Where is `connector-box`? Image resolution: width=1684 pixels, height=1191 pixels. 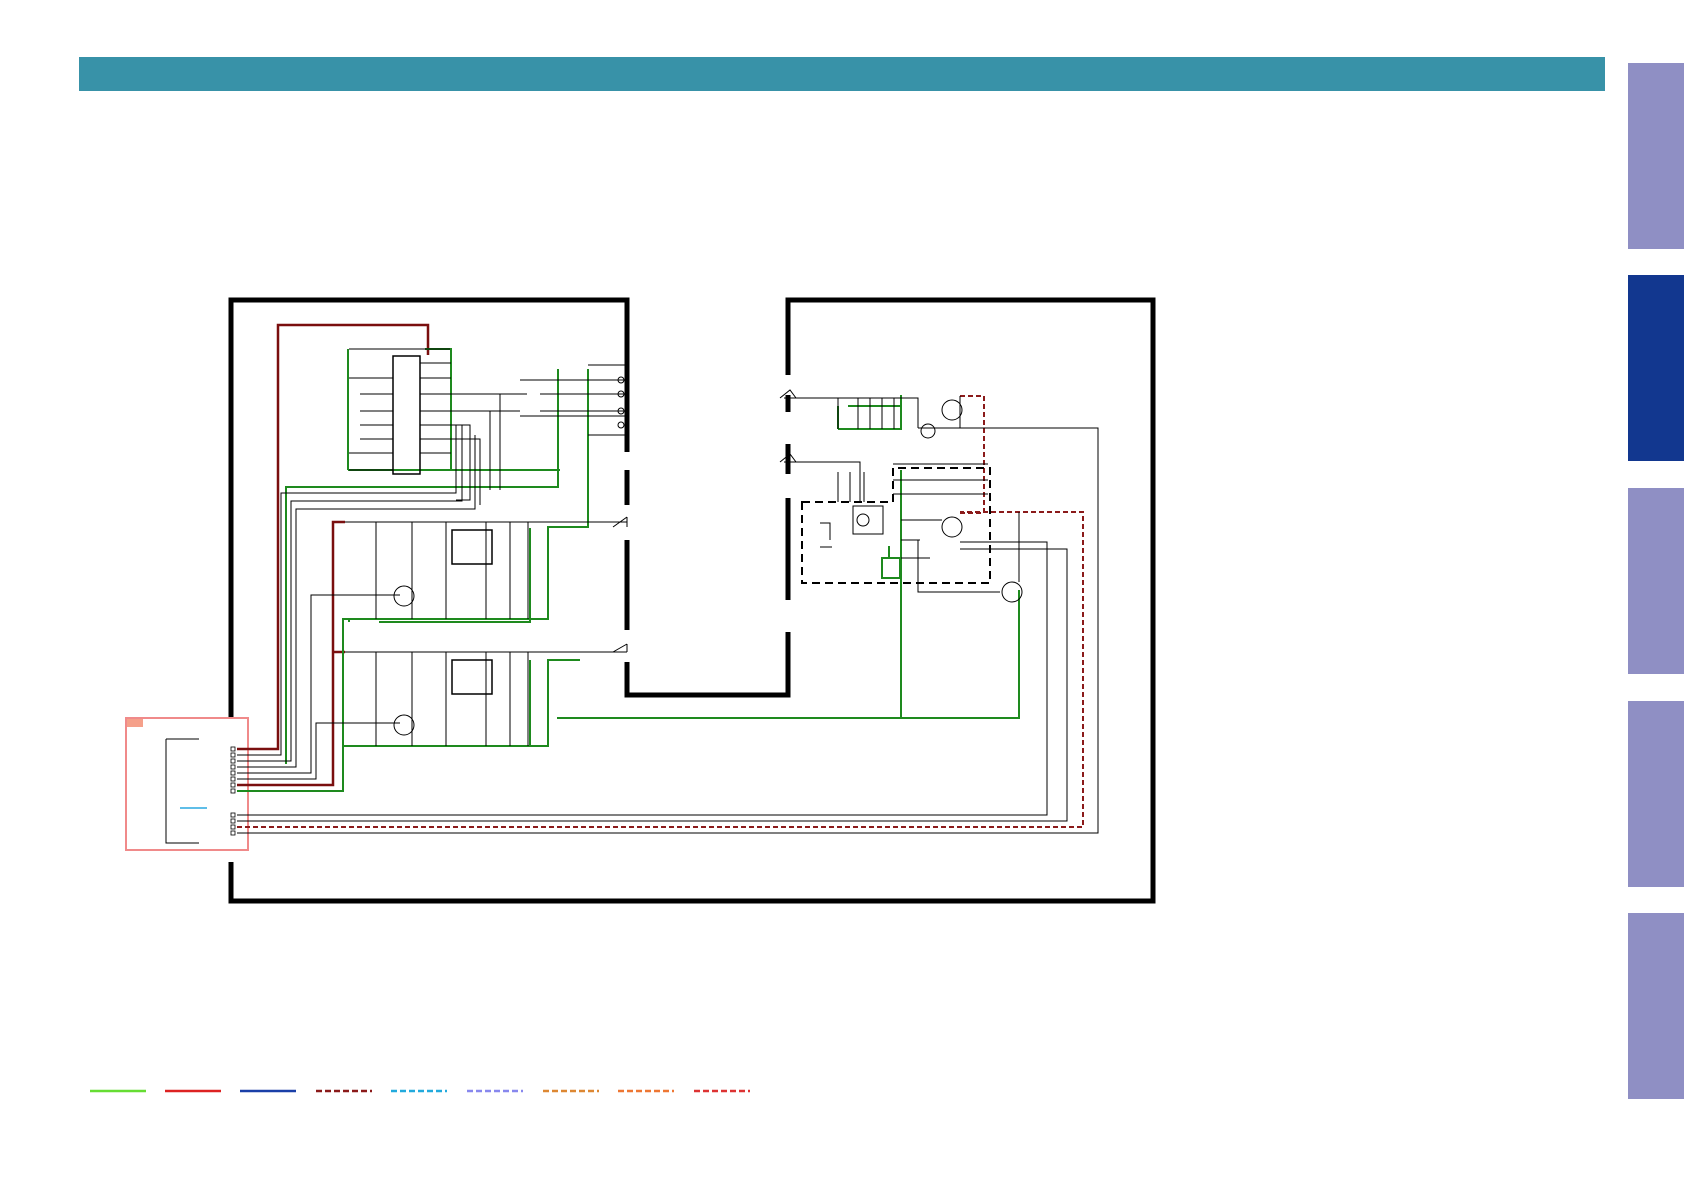
connector-box is located at coordinates (187, 784).